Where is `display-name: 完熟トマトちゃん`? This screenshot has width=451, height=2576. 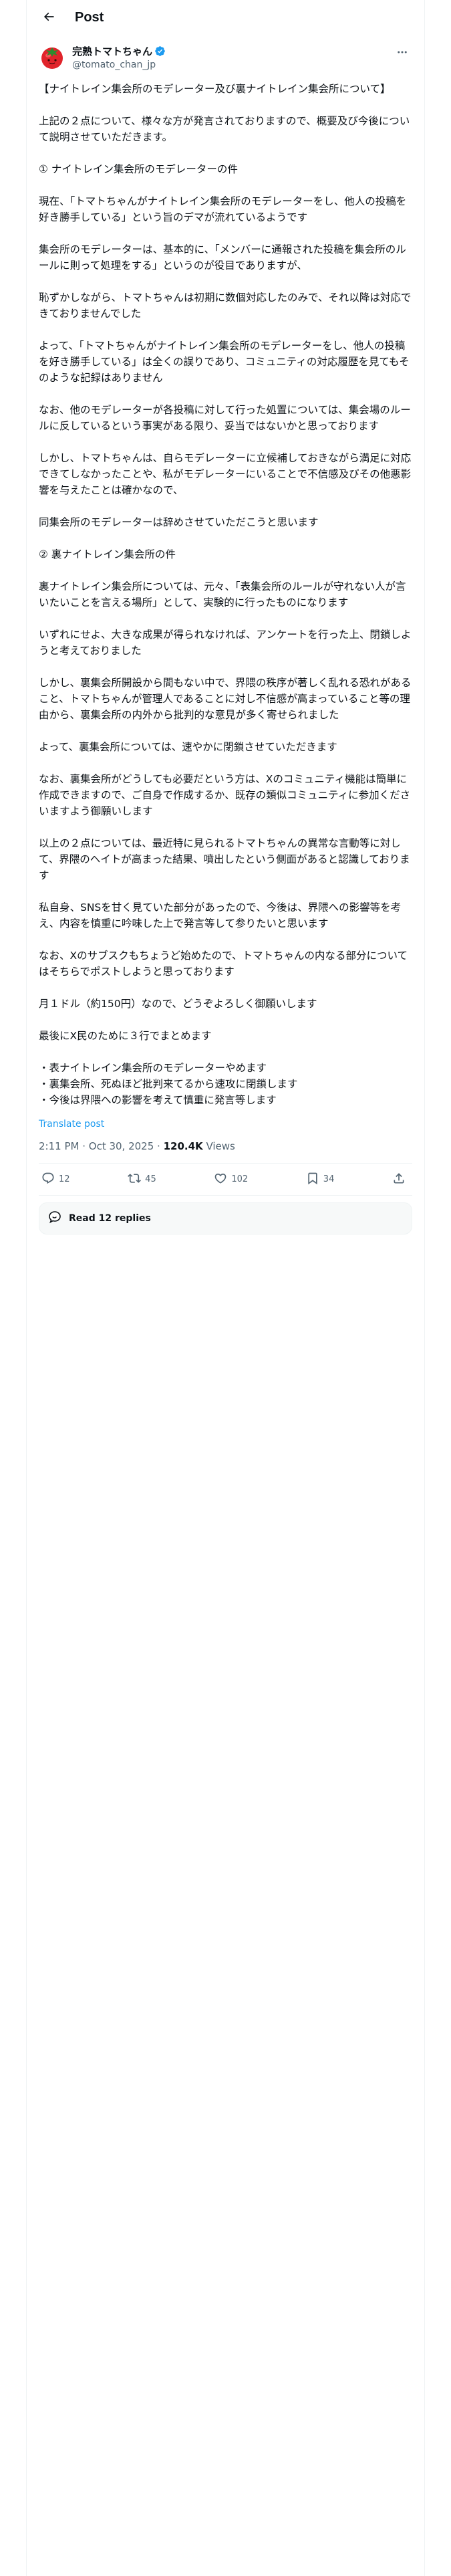
display-name: 完熟トマトちゃん is located at coordinates (112, 51).